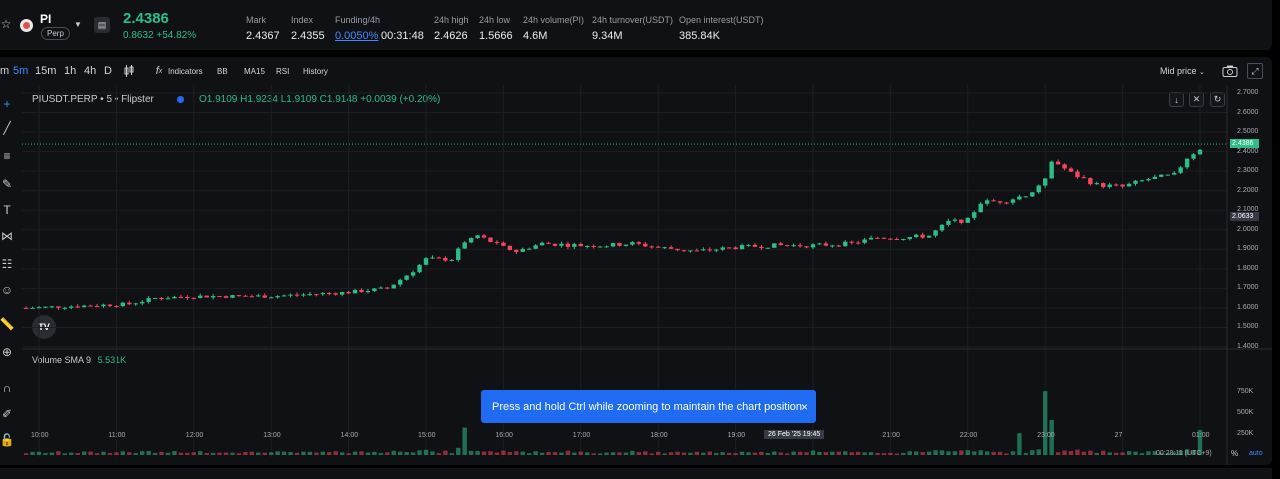 Image resolution: width=1280 pixels, height=479 pixels. Describe the element at coordinates (102, 25) in the screenshot. I see `document-icon: ▤` at that location.